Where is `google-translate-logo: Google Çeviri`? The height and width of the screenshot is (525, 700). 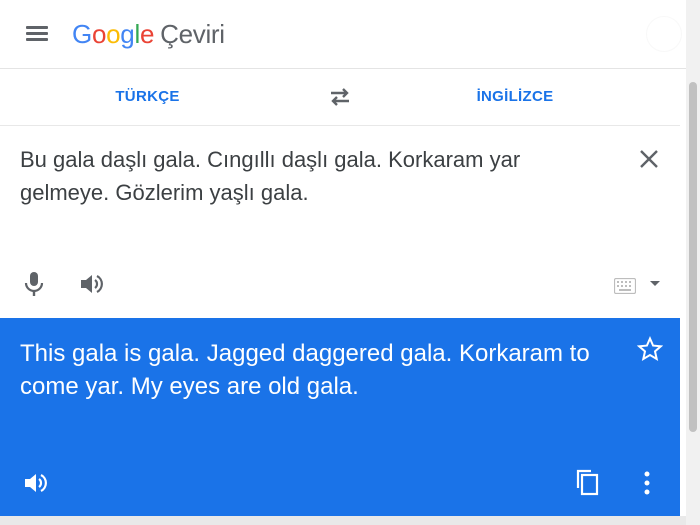 google-translate-logo: Google Çeviri is located at coordinates (148, 34).